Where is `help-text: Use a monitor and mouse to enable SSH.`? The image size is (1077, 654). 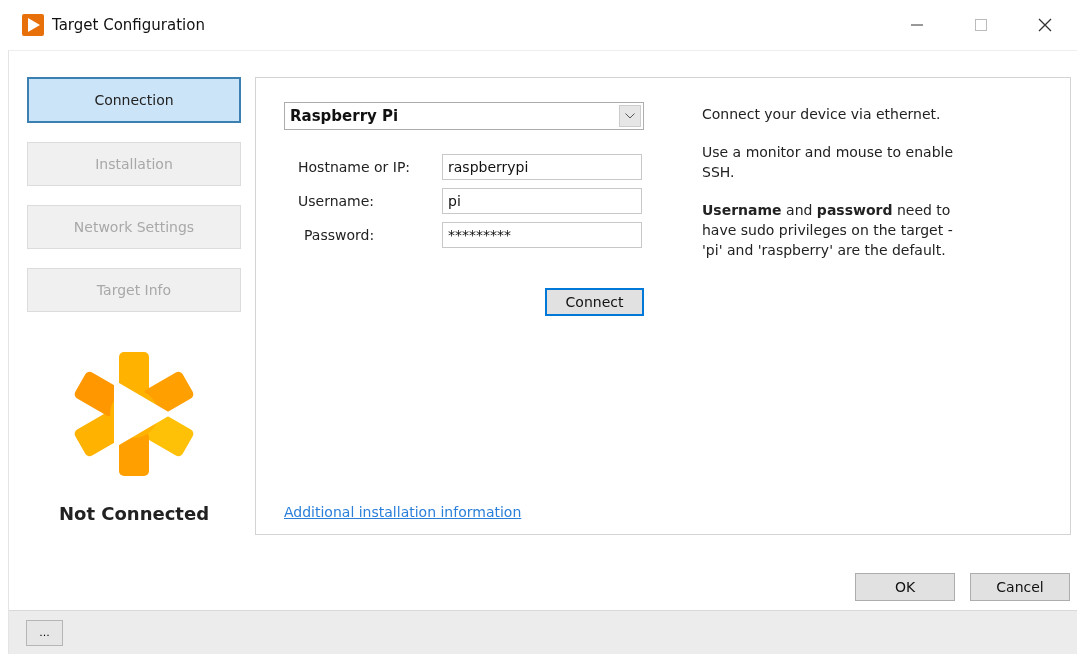
help-text: Use a monitor and mouse to enable SSH. is located at coordinates (828, 162).